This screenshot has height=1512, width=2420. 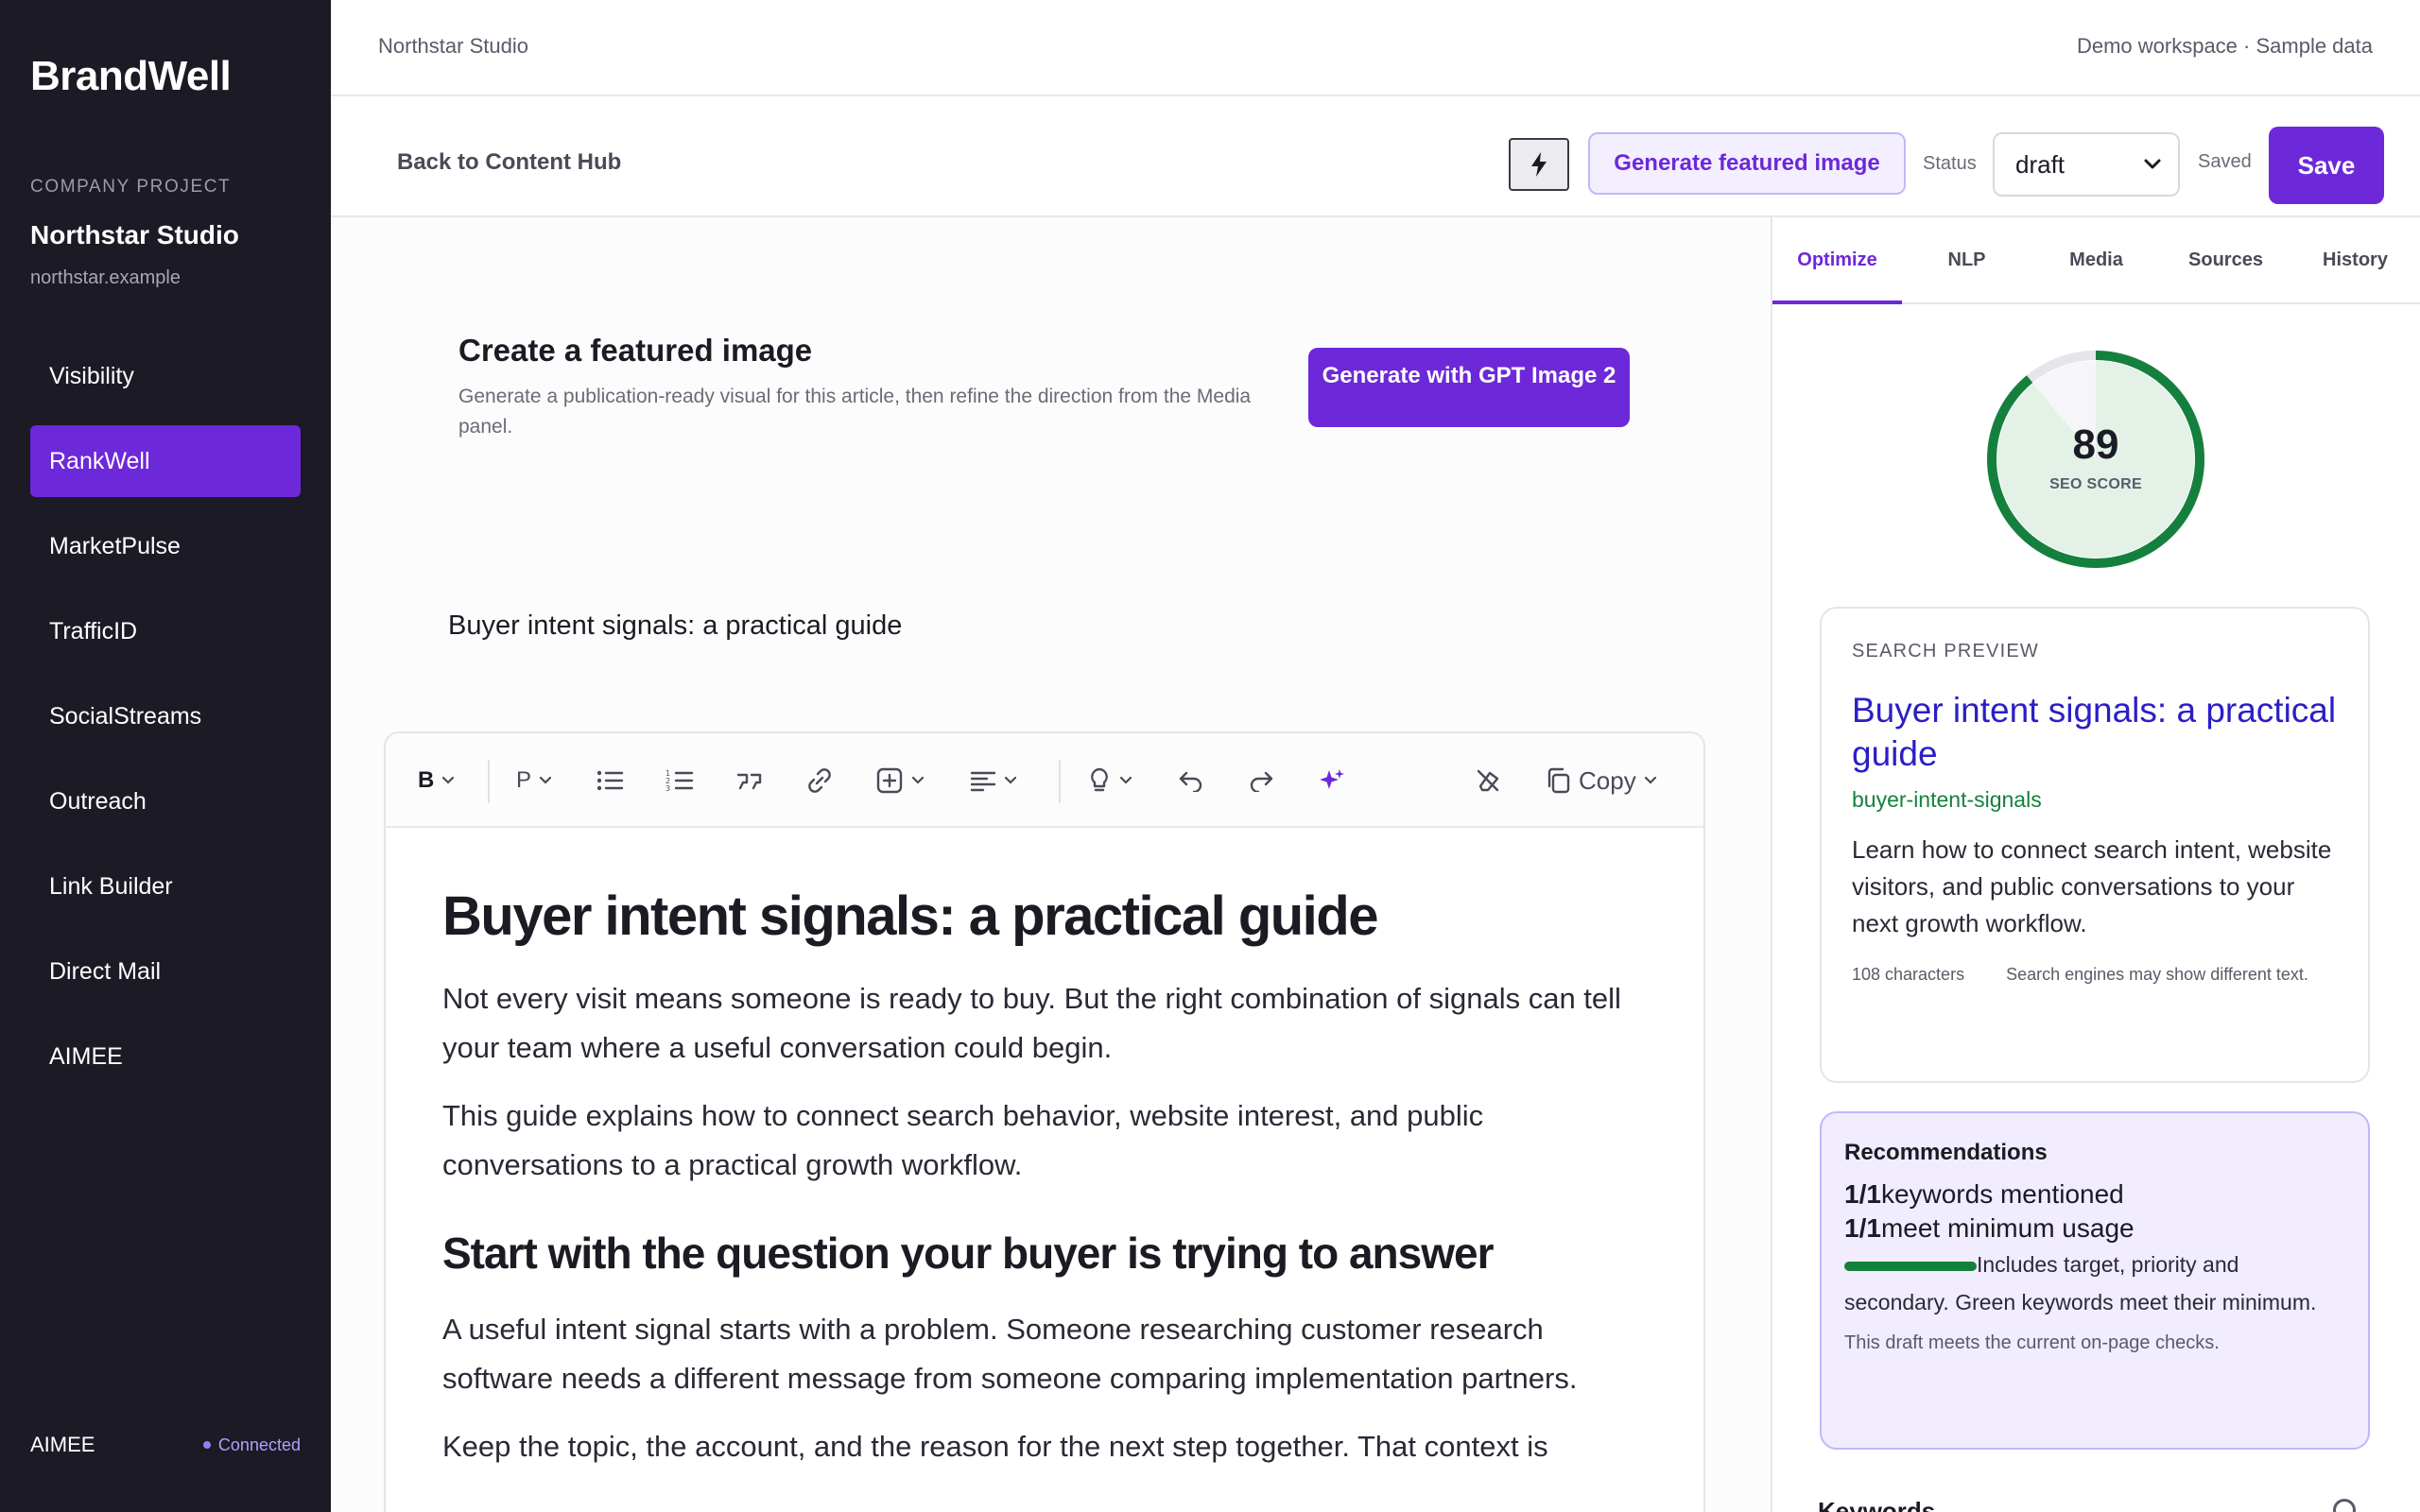 I want to click on bullet-list-button, so click(x=610, y=780).